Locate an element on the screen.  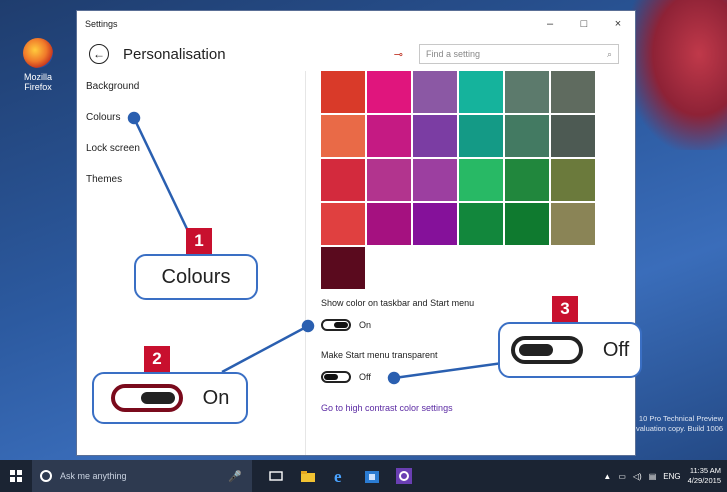
callout-1-text: Colours is located at coordinates (196, 276).